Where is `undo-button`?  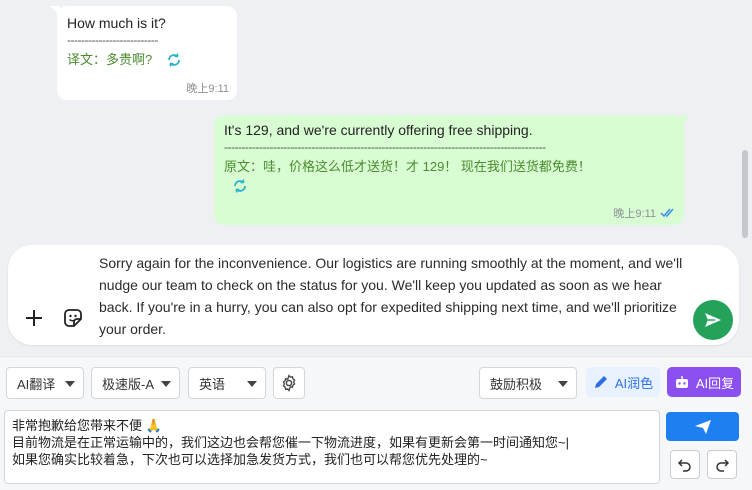
undo-button is located at coordinates (685, 464).